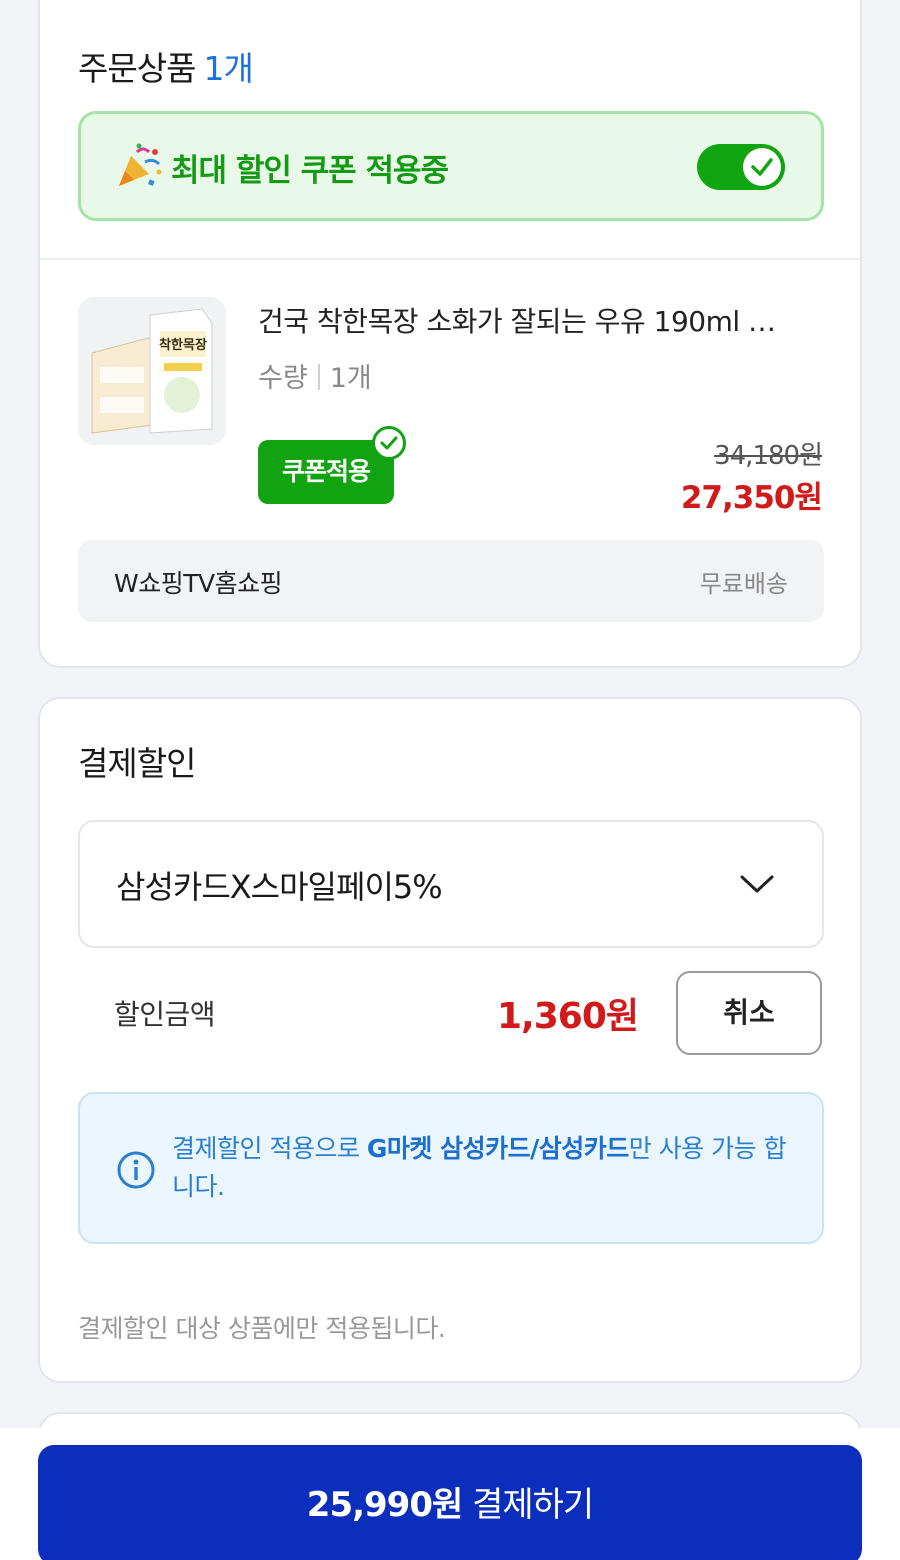 This screenshot has height=1560, width=900. I want to click on discount-select: 삼성카드X스마일페이5%, so click(451, 884).